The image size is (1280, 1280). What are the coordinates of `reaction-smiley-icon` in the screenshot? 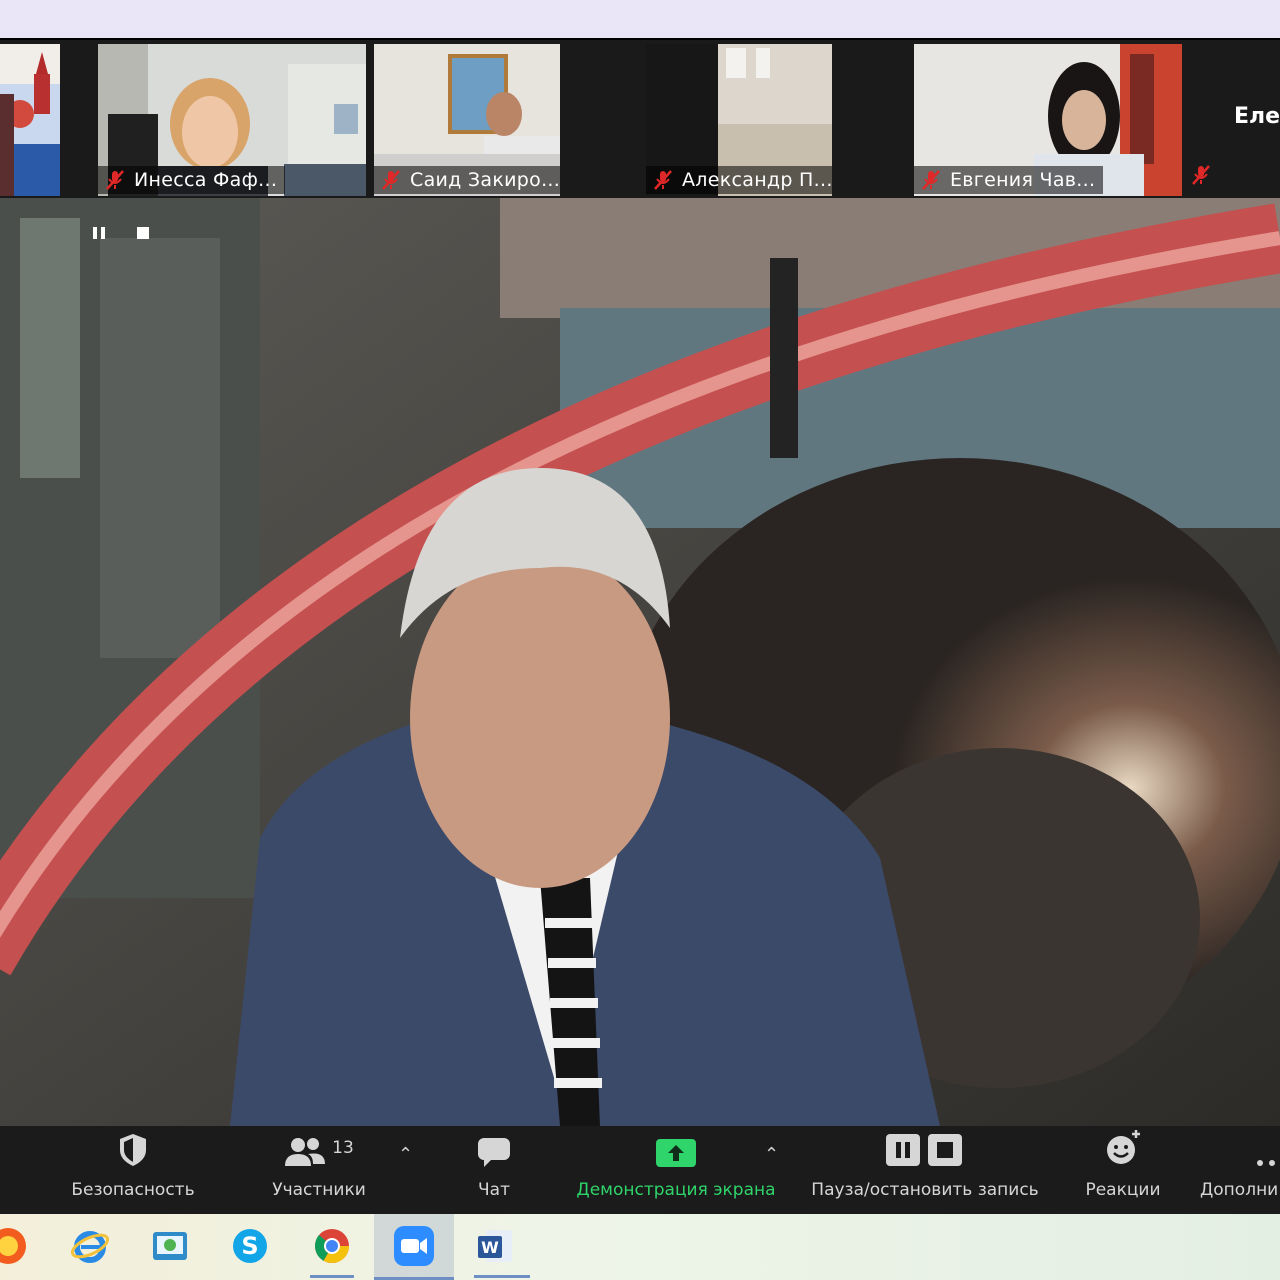 It's located at (1123, 1147).